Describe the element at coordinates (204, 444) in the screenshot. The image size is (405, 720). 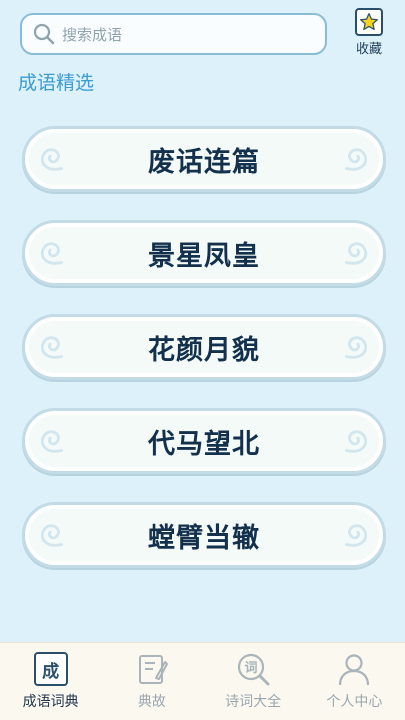
I see `idiom-text: 代马望北` at that location.